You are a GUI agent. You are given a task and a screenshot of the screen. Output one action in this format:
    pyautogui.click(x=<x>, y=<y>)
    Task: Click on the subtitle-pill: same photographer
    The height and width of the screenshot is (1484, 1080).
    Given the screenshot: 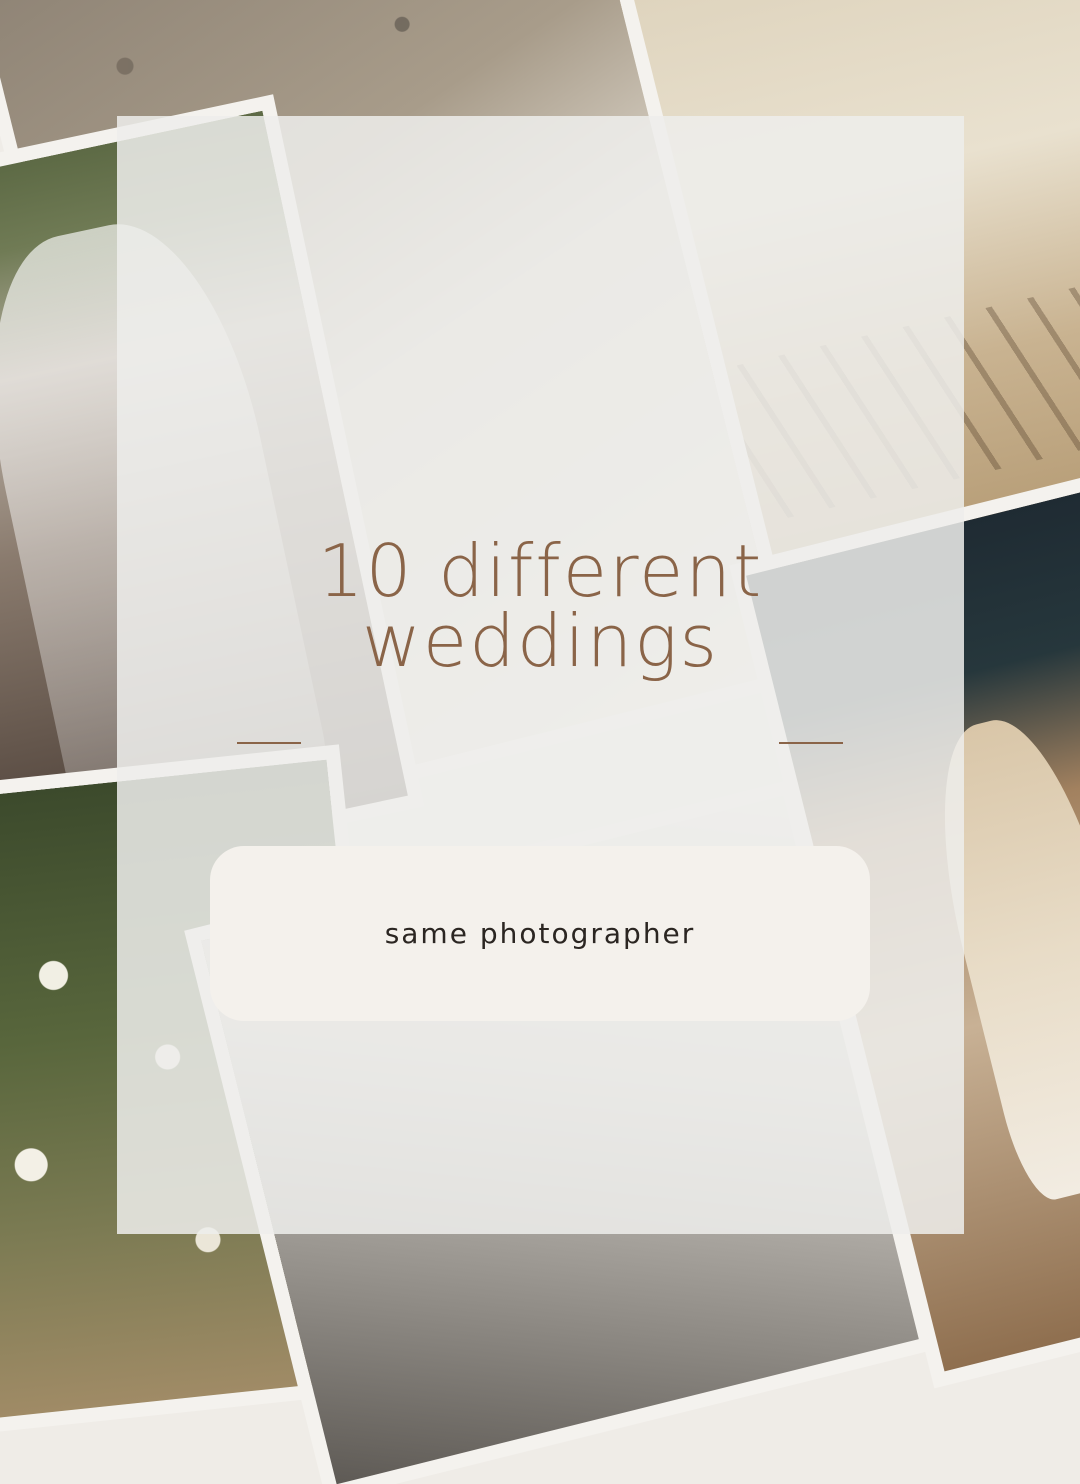 What is the action you would take?
    pyautogui.click(x=540, y=933)
    